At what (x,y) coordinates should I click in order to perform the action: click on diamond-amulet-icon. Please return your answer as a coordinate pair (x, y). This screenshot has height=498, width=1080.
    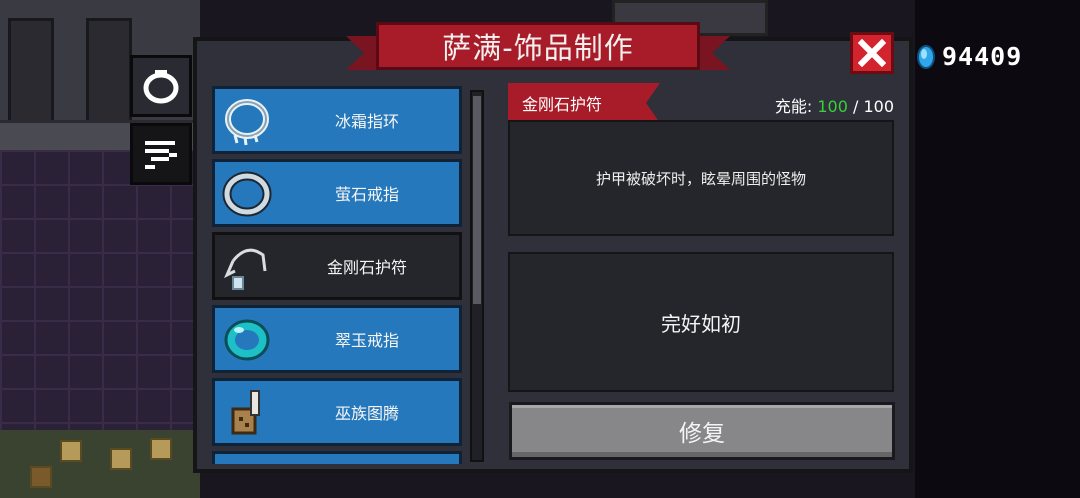
    Looking at the image, I should click on (245, 269).